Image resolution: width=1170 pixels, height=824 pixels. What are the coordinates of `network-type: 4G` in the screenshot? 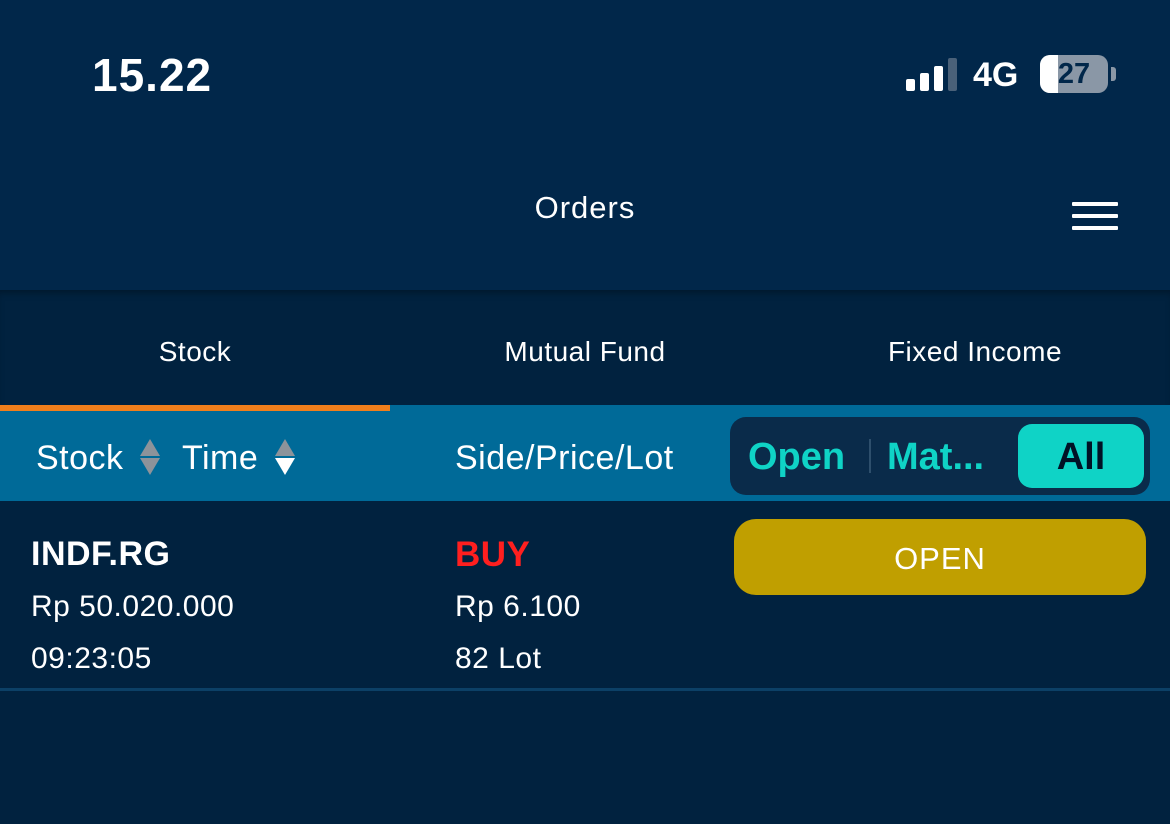 It's located at (996, 75).